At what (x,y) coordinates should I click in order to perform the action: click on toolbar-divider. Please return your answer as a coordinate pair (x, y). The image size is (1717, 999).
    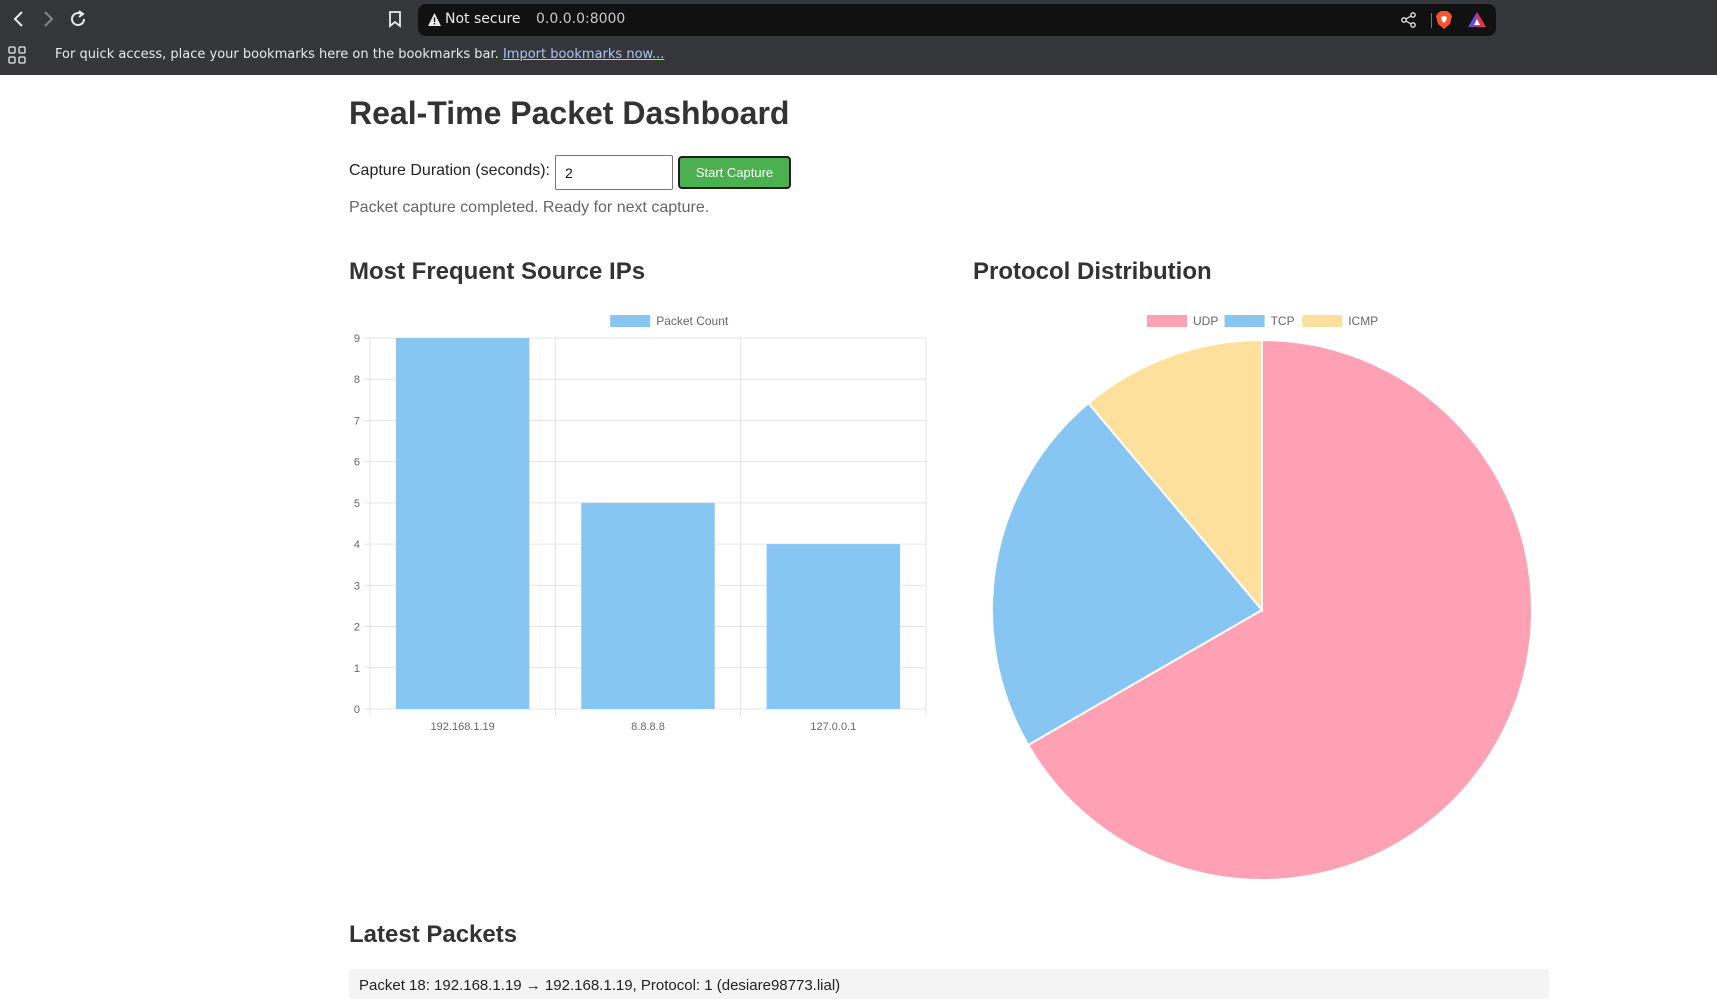
    Looking at the image, I should click on (1431, 20).